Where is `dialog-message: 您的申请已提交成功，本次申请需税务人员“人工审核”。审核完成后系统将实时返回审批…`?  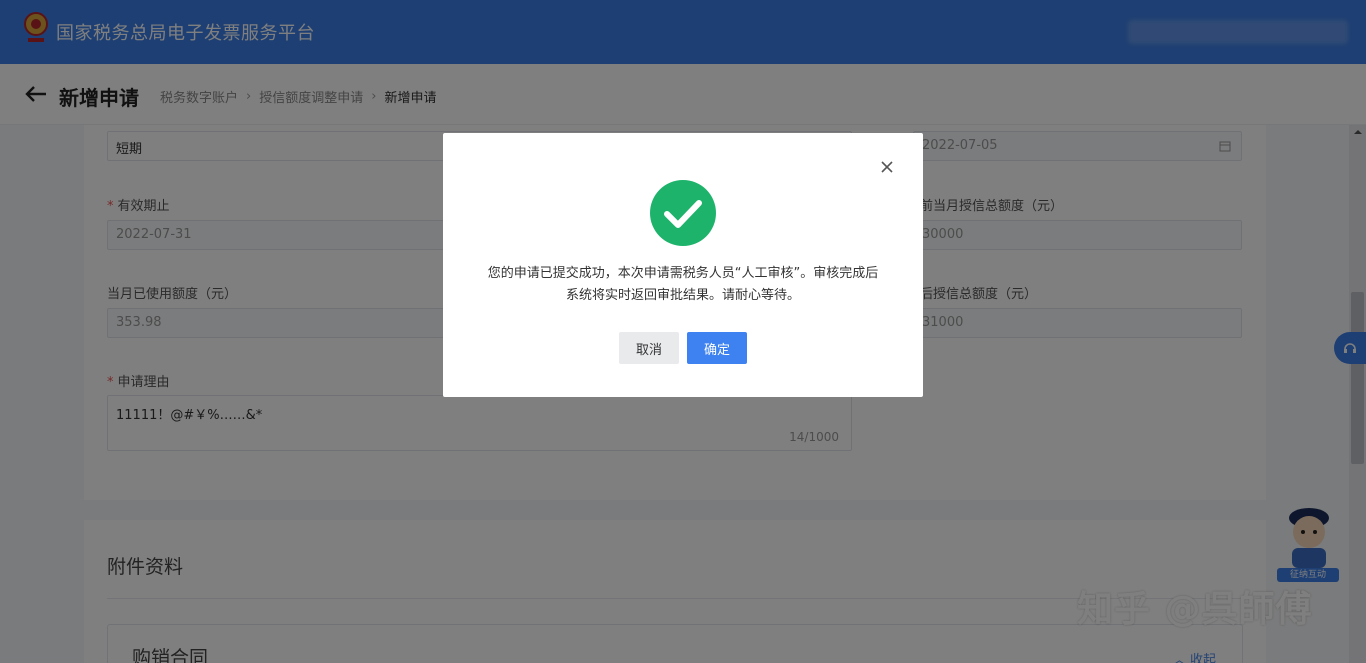 dialog-message: 您的申请已提交成功，本次申请需税务人员“人工审核”。审核完成后系统将实时返回审批… is located at coordinates (683, 284).